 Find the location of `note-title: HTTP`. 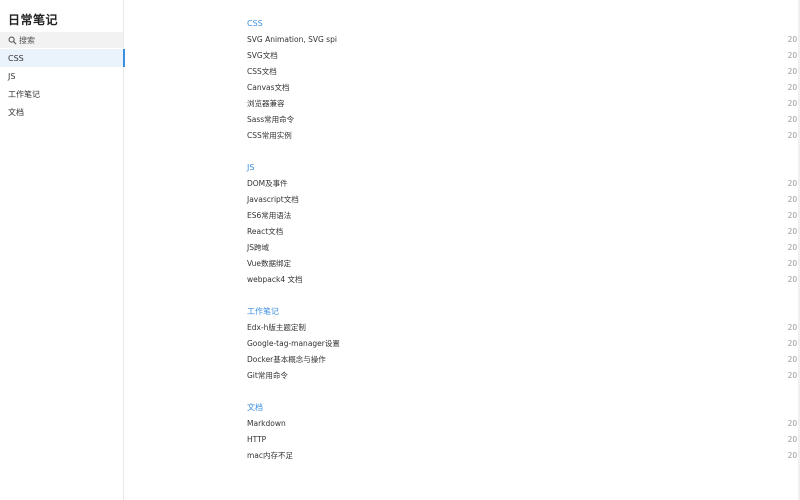

note-title: HTTP is located at coordinates (257, 439).